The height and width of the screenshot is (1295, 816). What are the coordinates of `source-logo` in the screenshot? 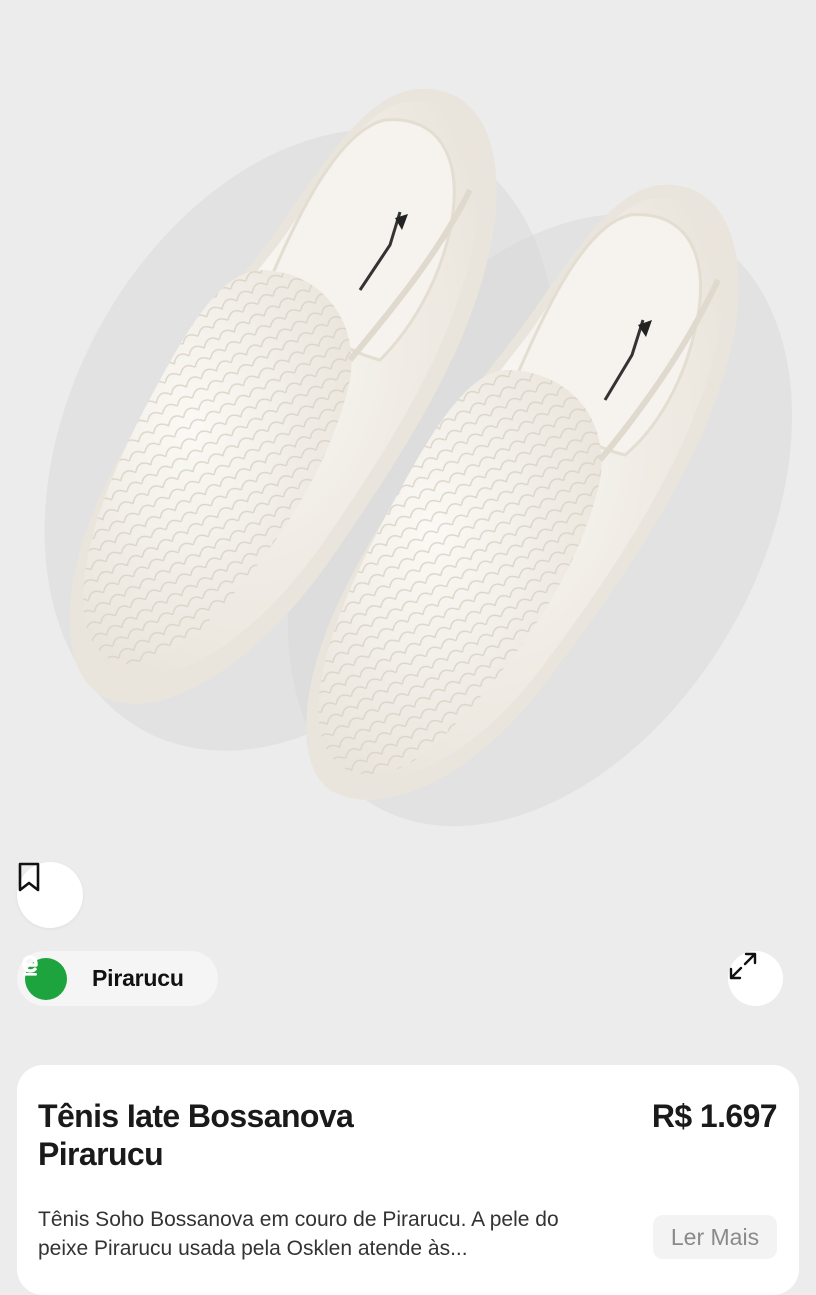 It's located at (44, 977).